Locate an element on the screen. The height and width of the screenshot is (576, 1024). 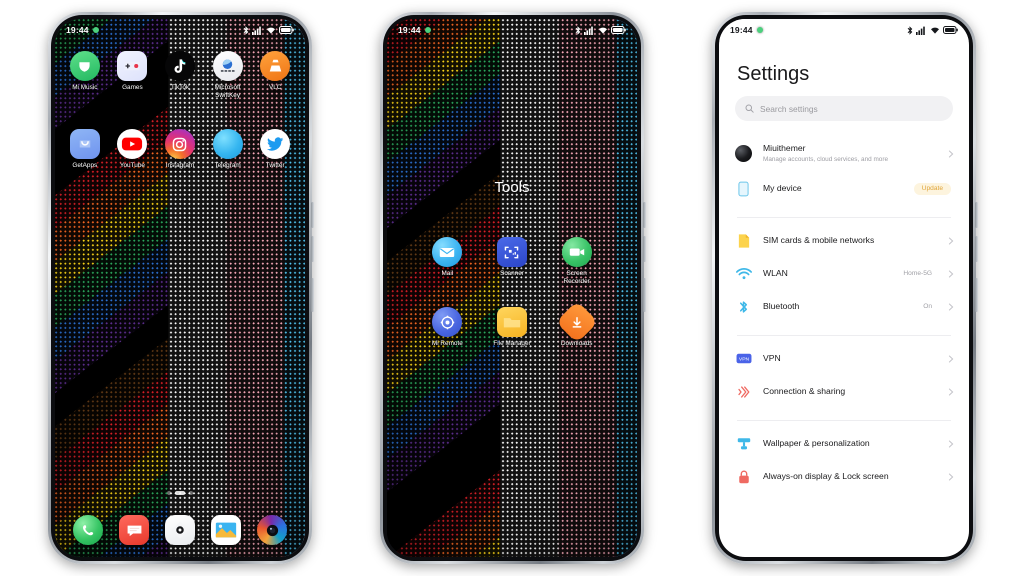
app-icon-youtube: YouTube is located at coordinates (133, 149).